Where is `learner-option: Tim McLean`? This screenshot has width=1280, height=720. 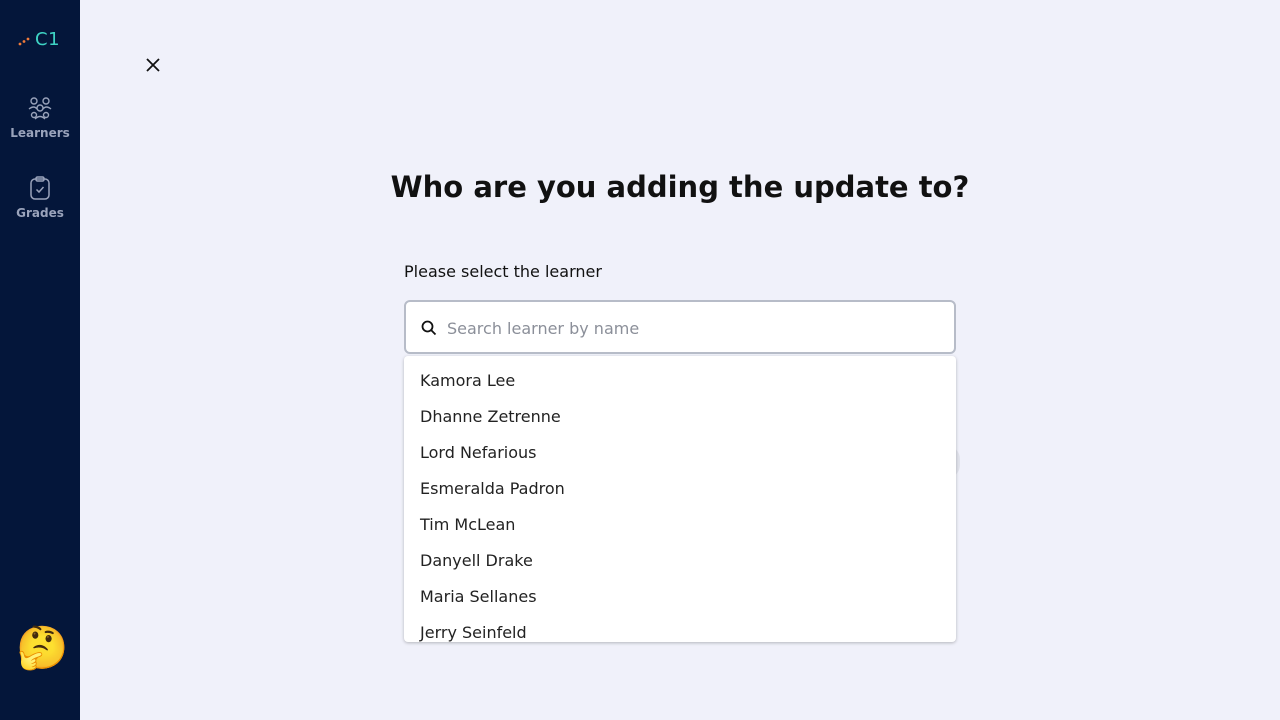
learner-option: Tim McLean is located at coordinates (680, 524).